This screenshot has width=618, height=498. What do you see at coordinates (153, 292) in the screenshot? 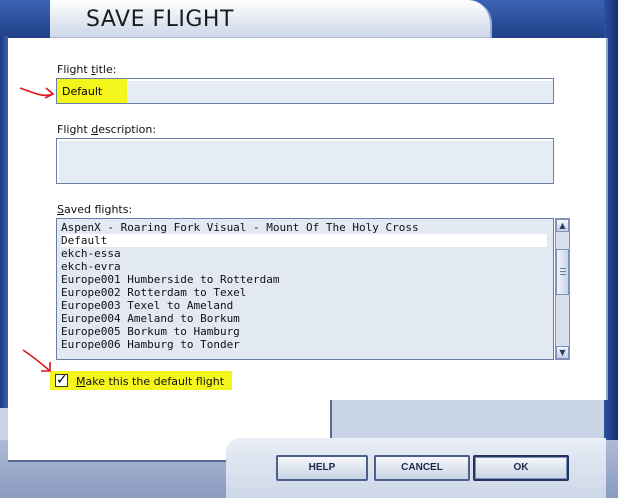
I see `list-item: Europe002 Rotterdam to Texel` at bounding box center [153, 292].